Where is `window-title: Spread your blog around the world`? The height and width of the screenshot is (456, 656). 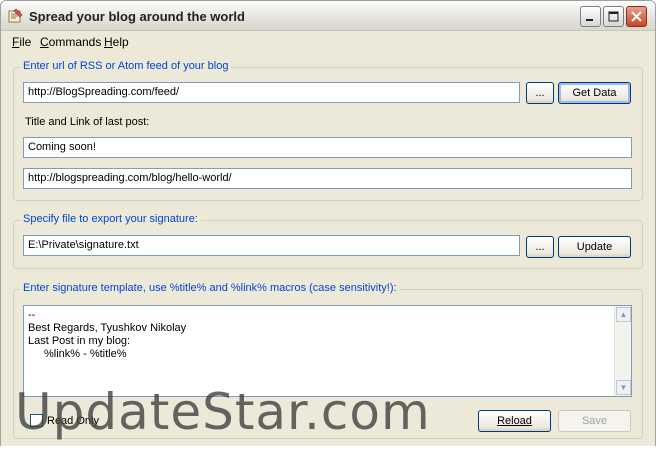 window-title: Spread your blog around the world is located at coordinates (137, 16).